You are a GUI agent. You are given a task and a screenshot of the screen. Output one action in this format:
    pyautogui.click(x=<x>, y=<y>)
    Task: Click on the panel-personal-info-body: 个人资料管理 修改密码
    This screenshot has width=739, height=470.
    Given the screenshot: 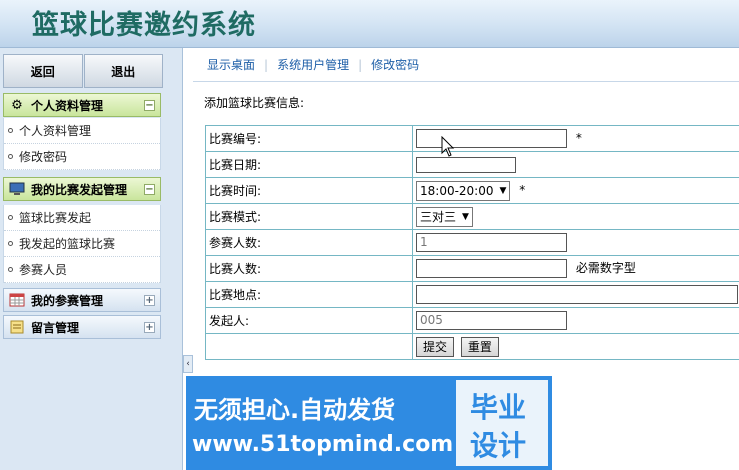 What is the action you would take?
    pyautogui.click(x=82, y=144)
    